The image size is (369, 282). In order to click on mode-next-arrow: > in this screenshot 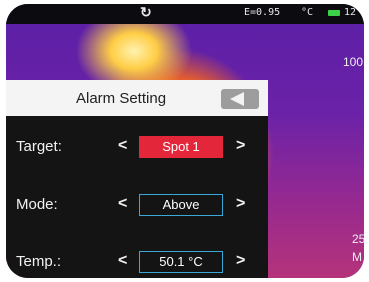, I will do `click(240, 204)`.